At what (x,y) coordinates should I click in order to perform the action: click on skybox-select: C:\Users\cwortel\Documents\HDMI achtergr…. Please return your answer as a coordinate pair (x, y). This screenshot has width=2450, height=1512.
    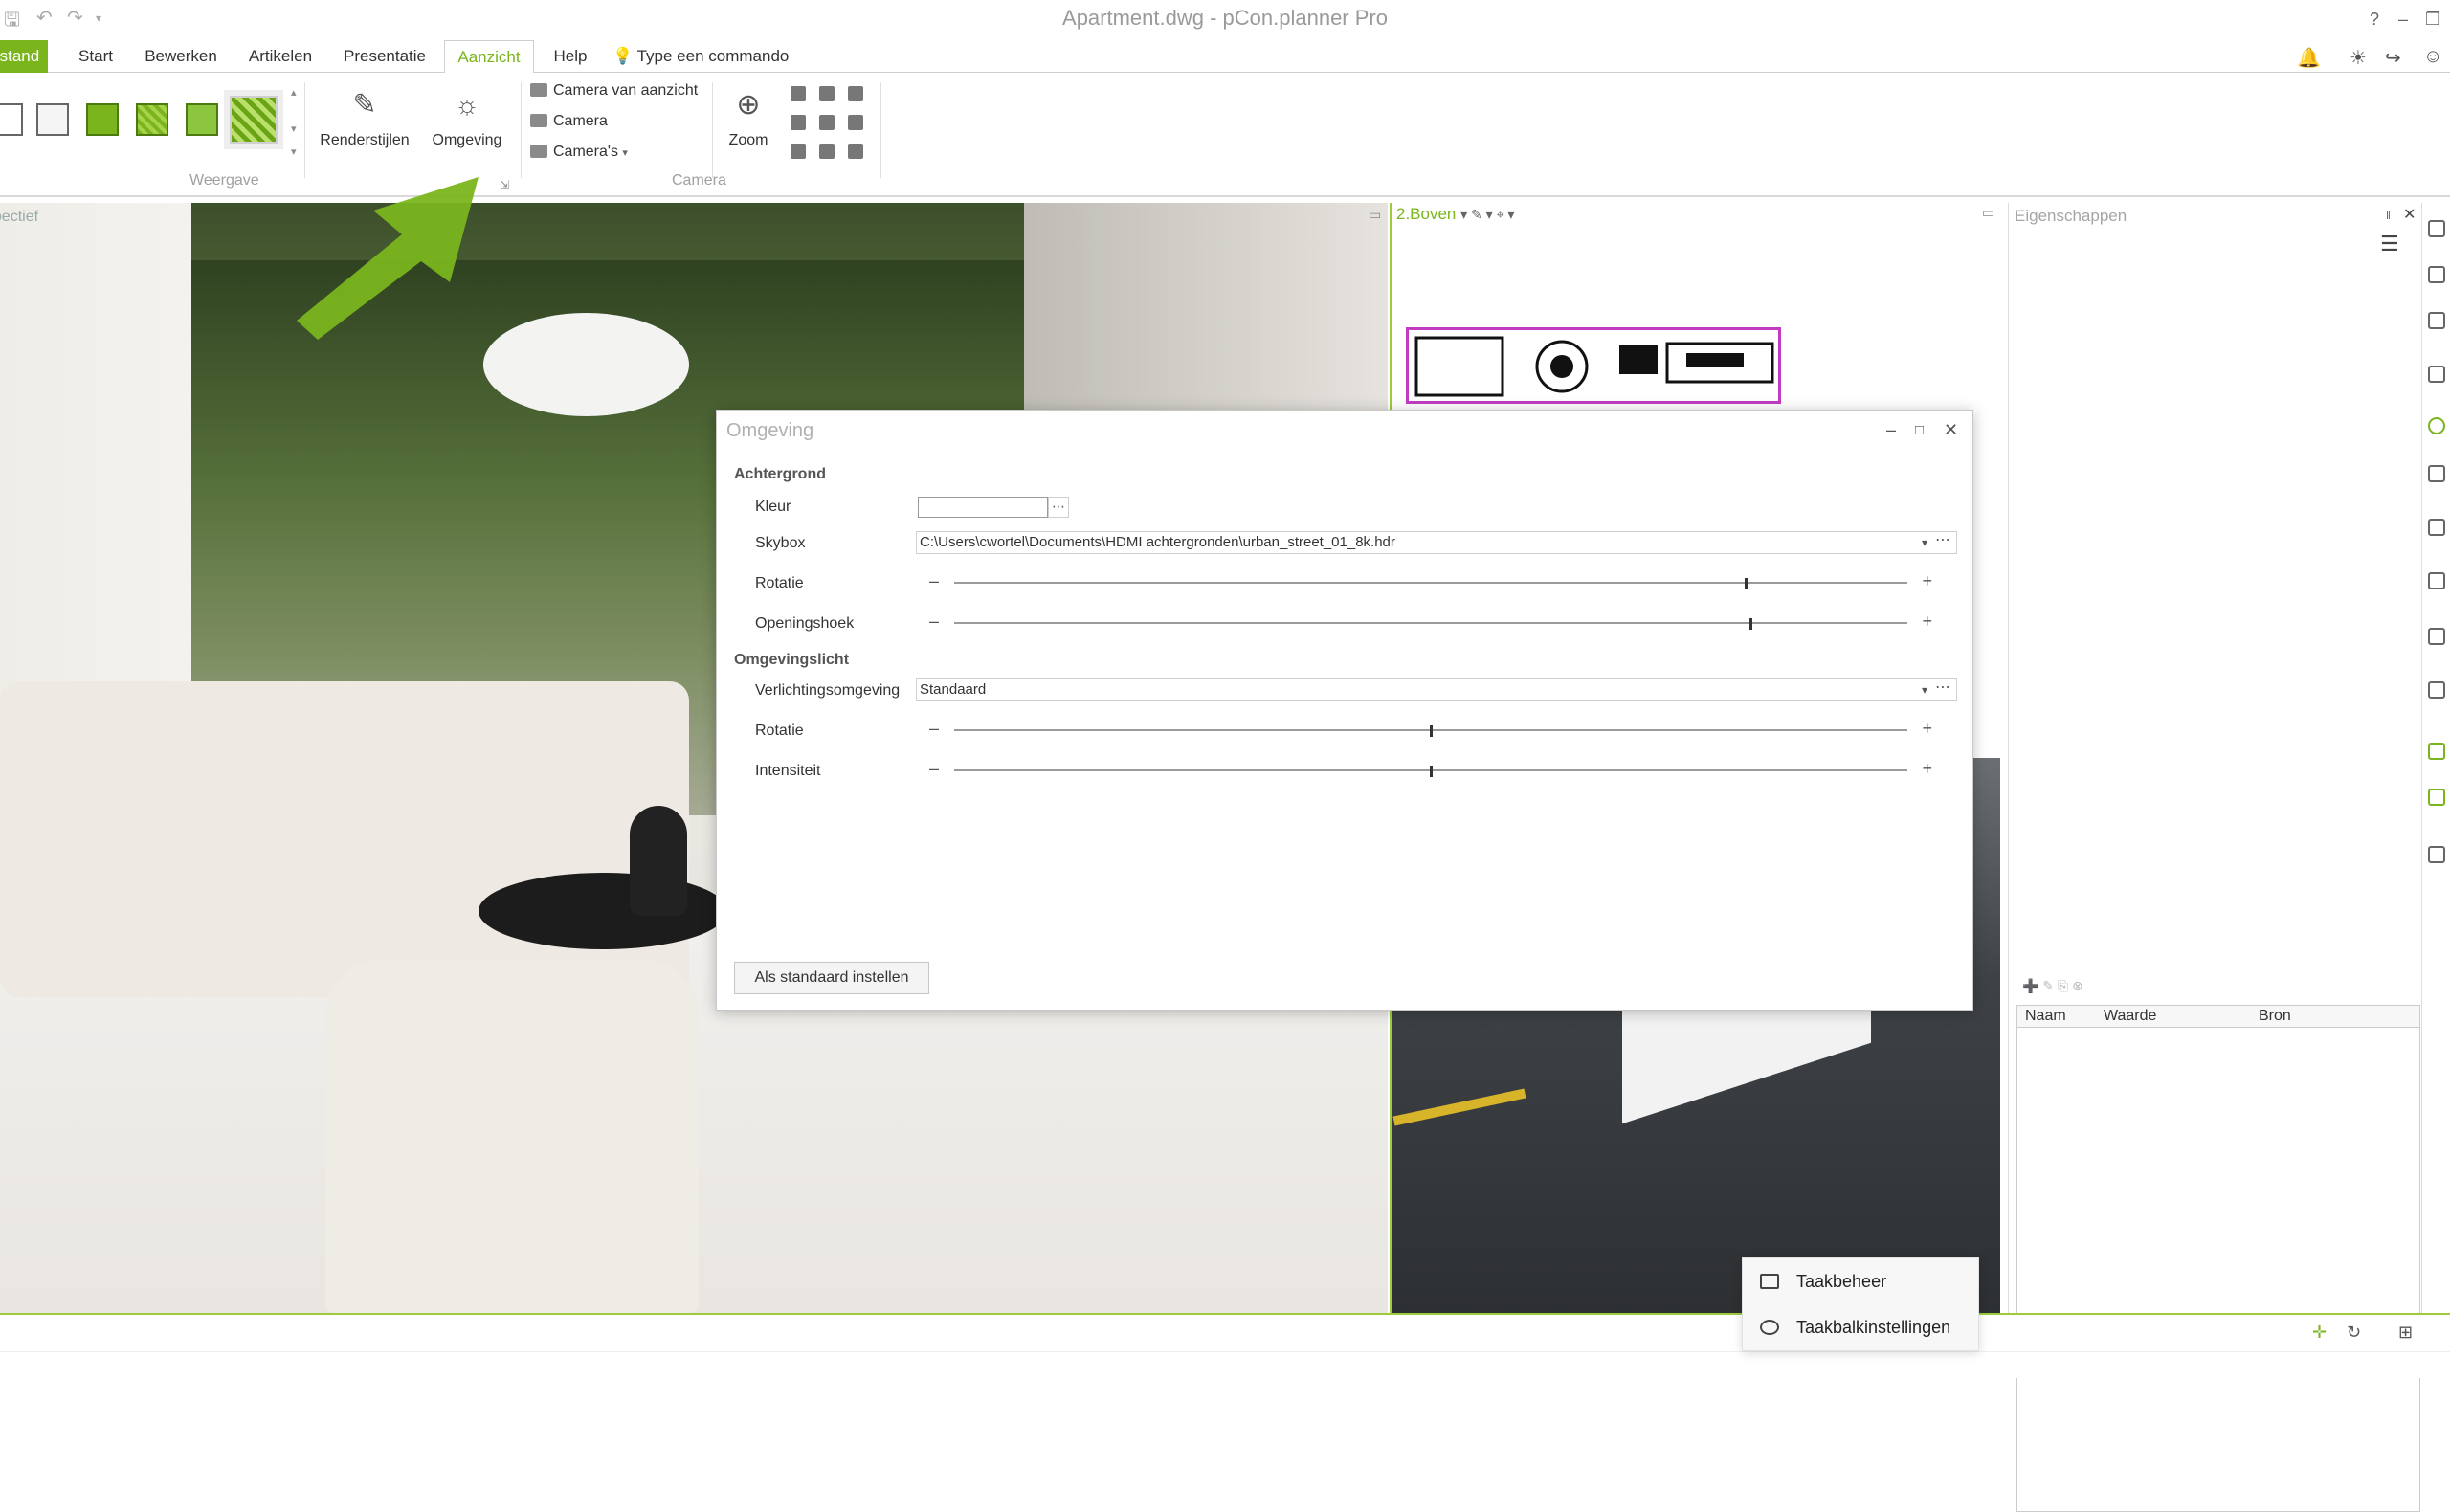
    Looking at the image, I should click on (1436, 542).